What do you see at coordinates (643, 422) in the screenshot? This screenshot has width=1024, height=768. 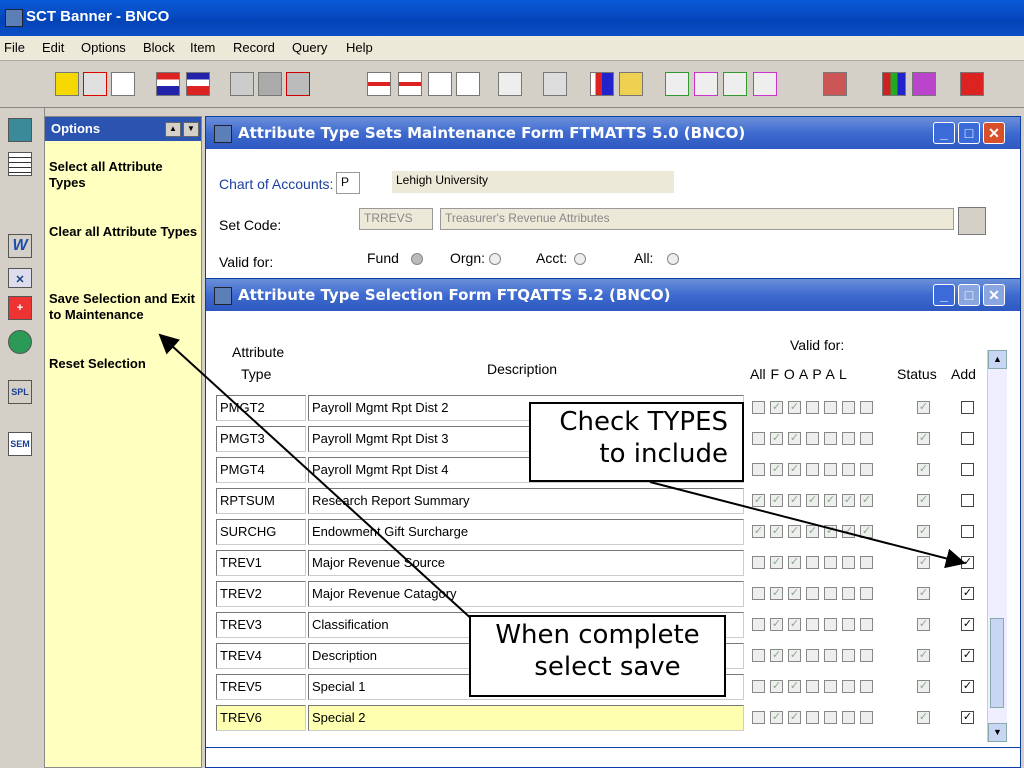 I see `callout-check-line1: Check TYPES` at bounding box center [643, 422].